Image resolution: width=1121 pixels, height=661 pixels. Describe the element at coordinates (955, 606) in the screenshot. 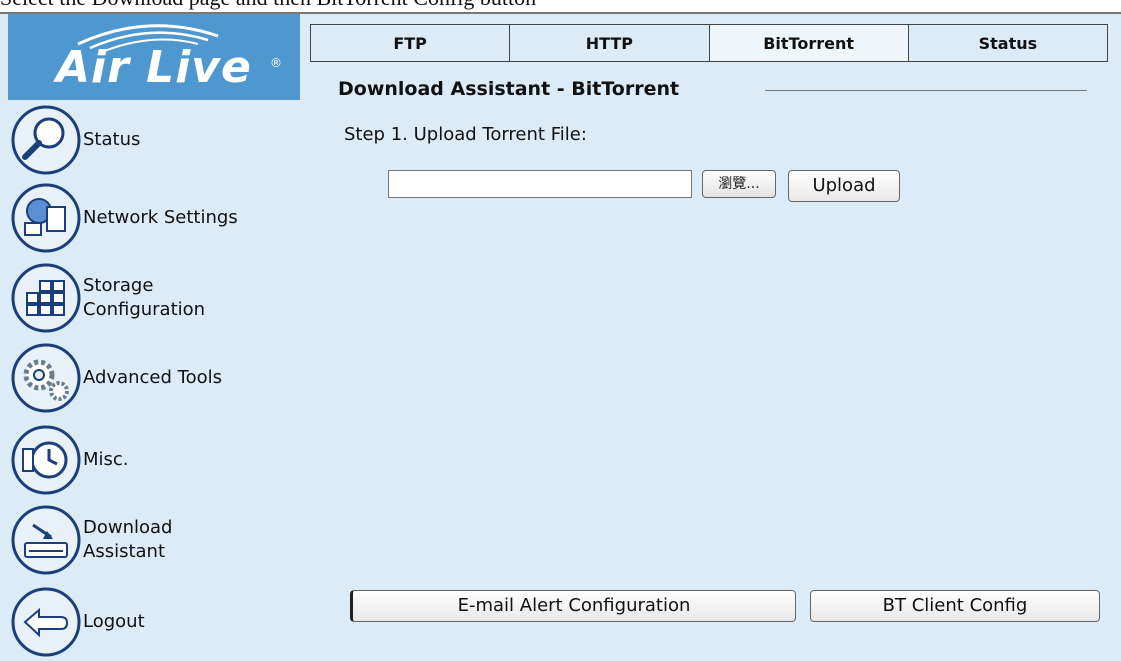

I see `bt-client-config-button: BT Client Config` at that location.